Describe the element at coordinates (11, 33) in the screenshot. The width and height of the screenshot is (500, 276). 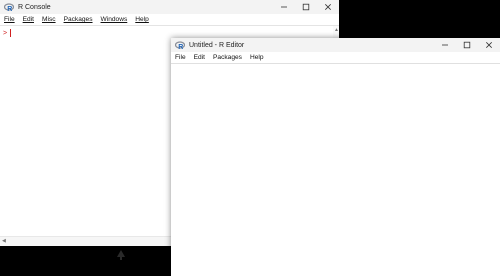
I see `text-cursor` at that location.